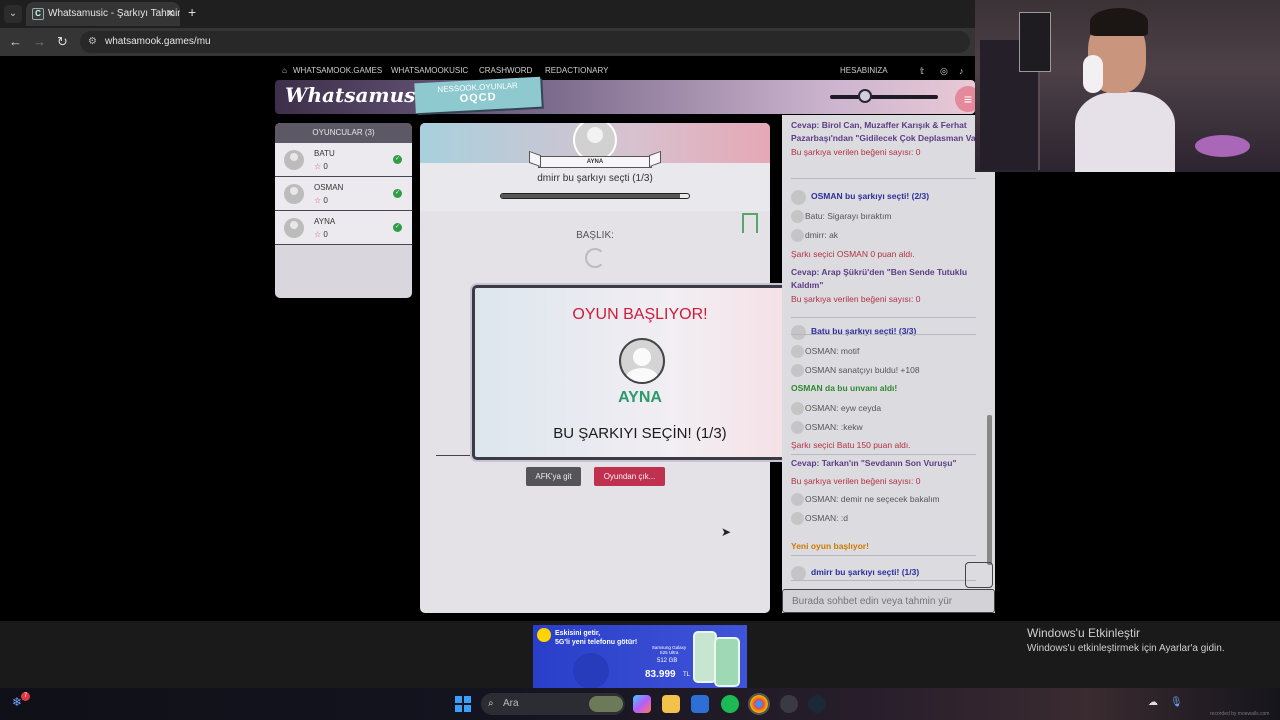 The height and width of the screenshot is (720, 1280). Describe the element at coordinates (961, 71) in the screenshot. I see `tiktok-icon: ♪` at that location.